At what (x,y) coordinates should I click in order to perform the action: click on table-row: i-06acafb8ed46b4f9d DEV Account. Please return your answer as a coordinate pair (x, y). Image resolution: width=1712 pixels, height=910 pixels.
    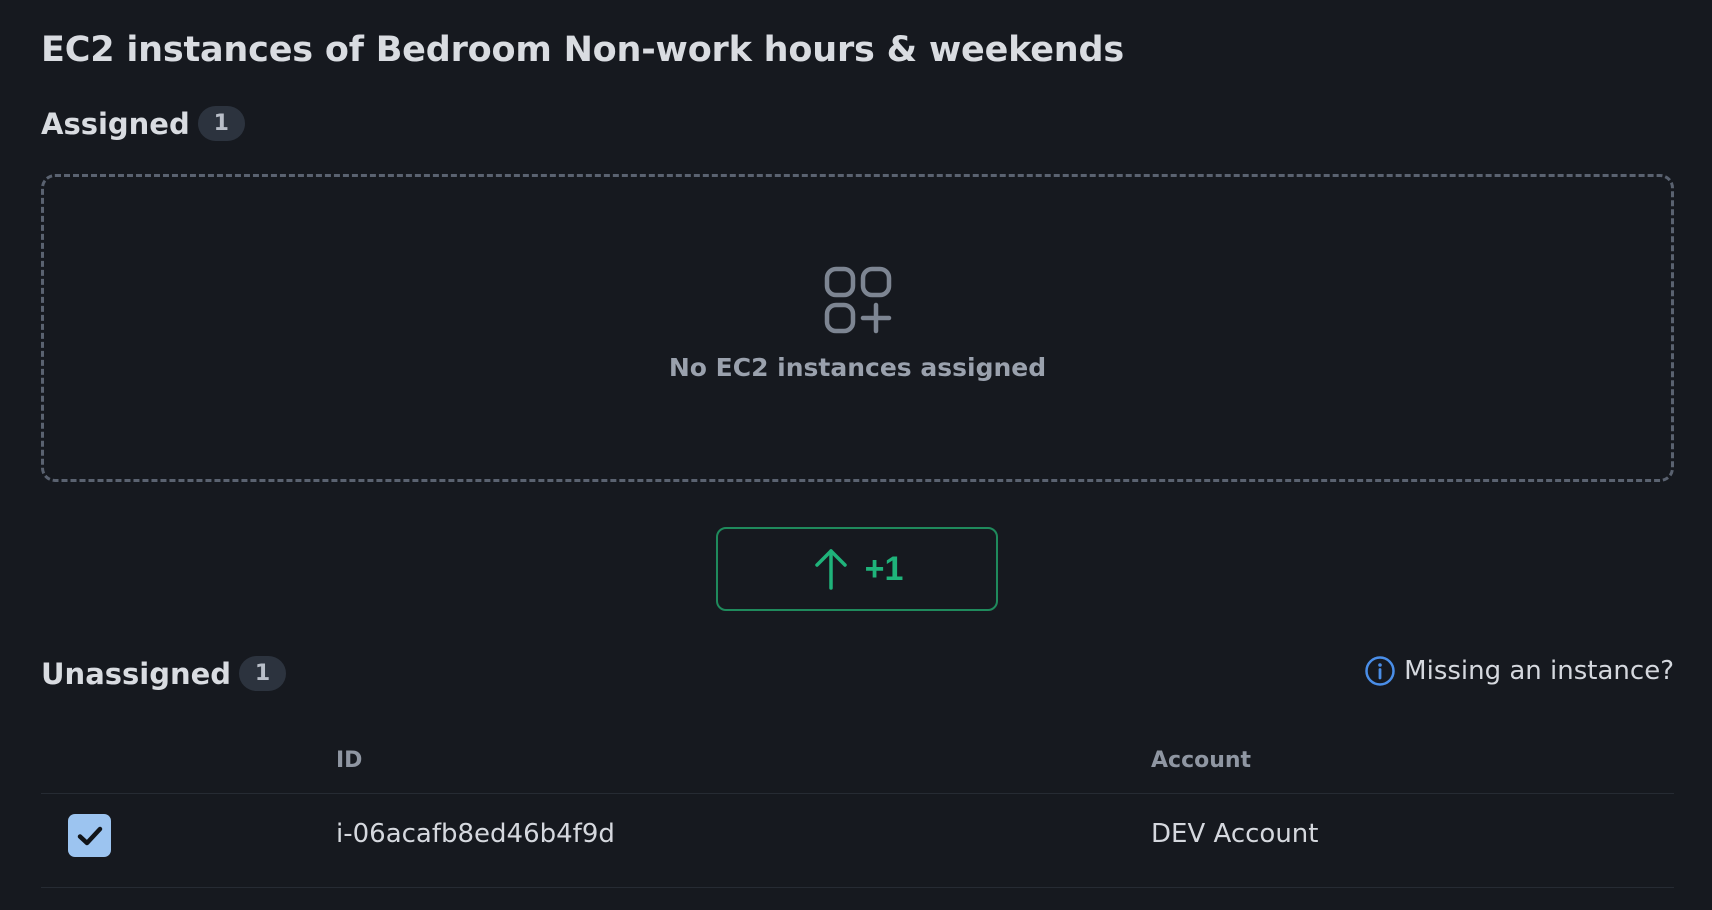
    Looking at the image, I should click on (857, 841).